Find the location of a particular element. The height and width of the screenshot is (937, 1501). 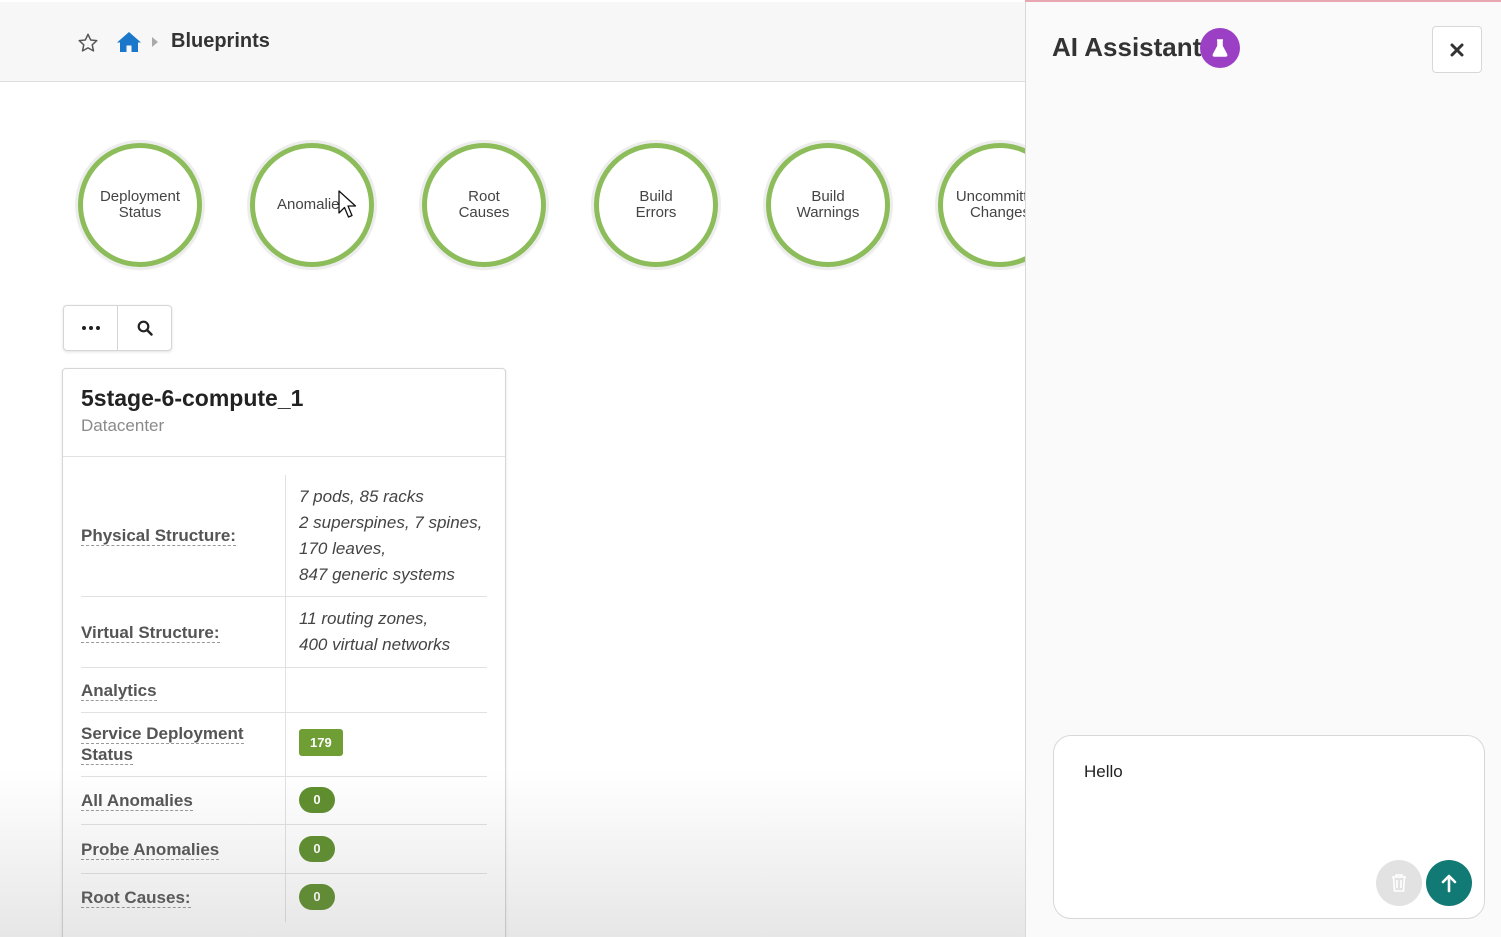

gauge-uncommitted-changes: Uncommitted Changes is located at coordinates (981, 205).